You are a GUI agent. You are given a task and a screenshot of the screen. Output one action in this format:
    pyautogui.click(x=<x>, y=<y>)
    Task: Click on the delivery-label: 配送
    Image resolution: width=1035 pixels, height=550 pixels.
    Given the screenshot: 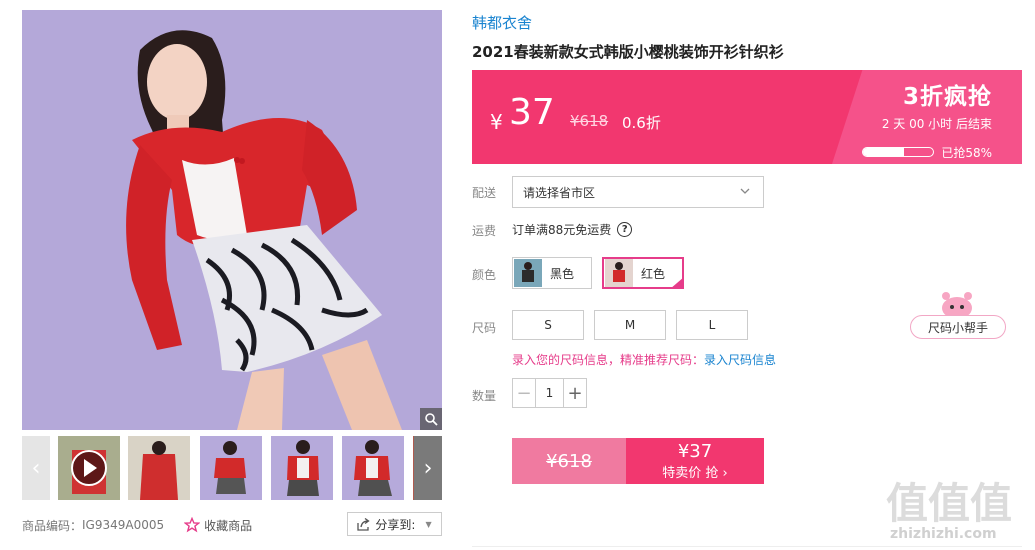 What is the action you would take?
    pyautogui.click(x=484, y=193)
    